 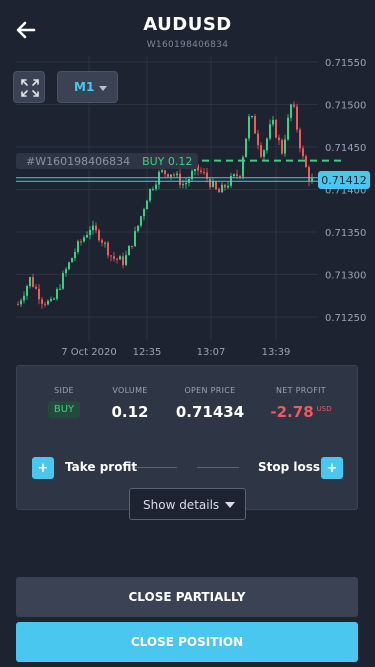 I want to click on add-take-profit-button: +, so click(x=43, y=468).